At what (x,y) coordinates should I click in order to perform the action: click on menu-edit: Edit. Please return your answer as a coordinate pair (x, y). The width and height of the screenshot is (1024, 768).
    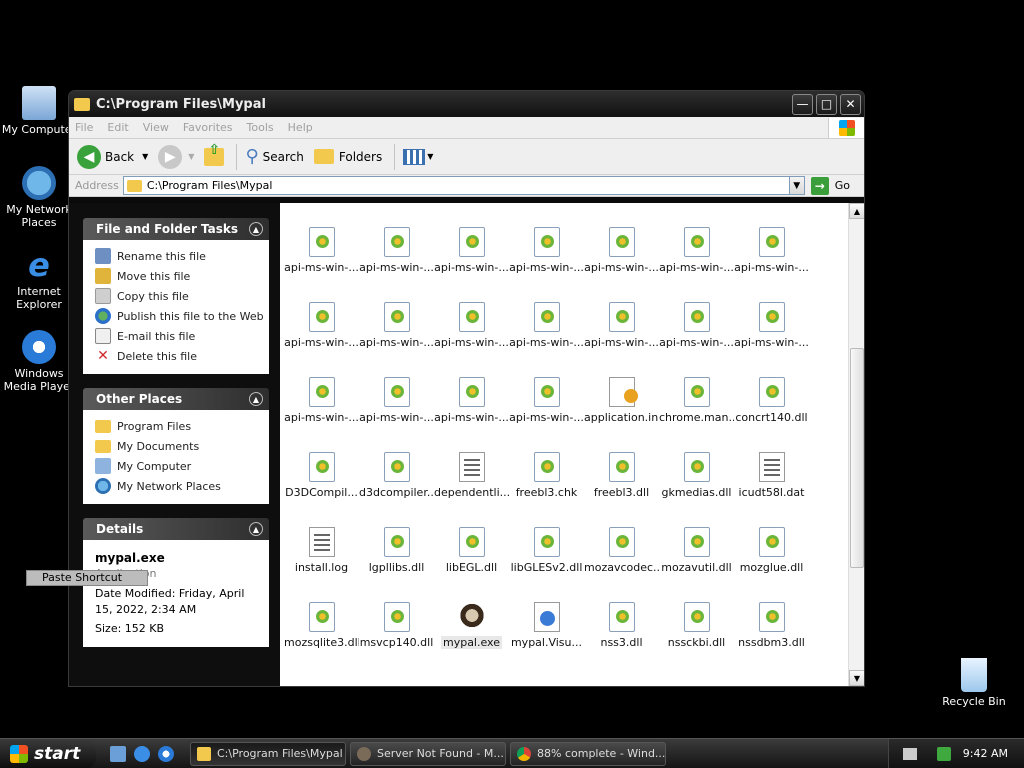
    Looking at the image, I should click on (117, 127).